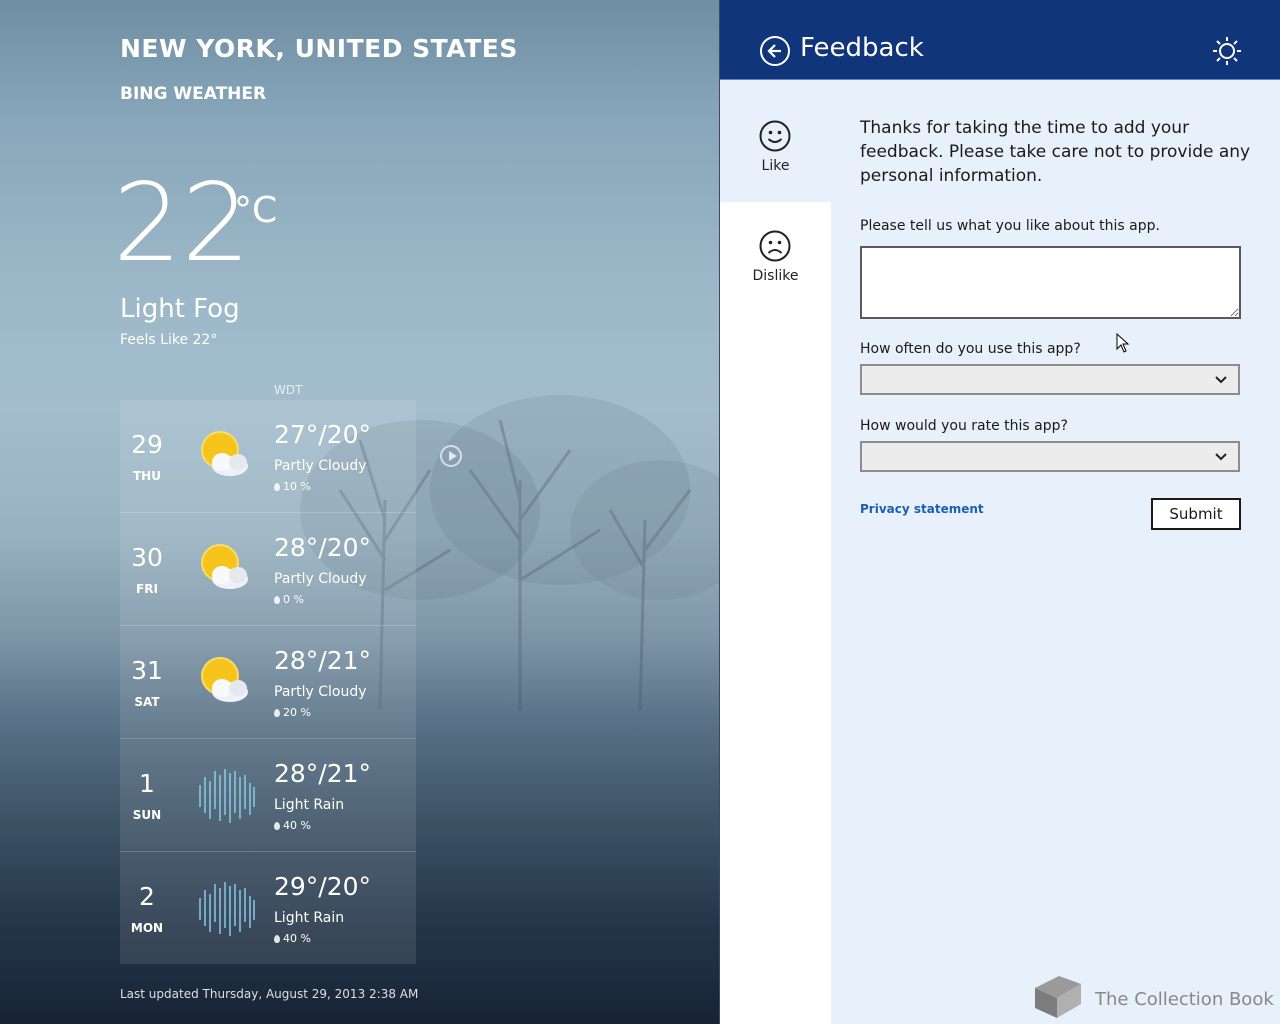 The width and height of the screenshot is (1280, 1024). What do you see at coordinates (288, 390) in the screenshot?
I see `timezone-label: WDT` at bounding box center [288, 390].